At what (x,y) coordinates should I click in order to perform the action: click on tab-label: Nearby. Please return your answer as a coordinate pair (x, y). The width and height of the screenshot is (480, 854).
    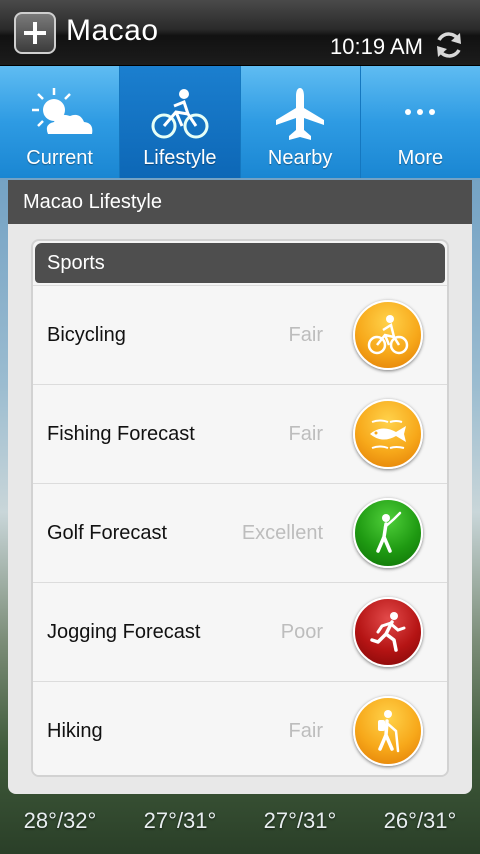
    Looking at the image, I should click on (300, 158).